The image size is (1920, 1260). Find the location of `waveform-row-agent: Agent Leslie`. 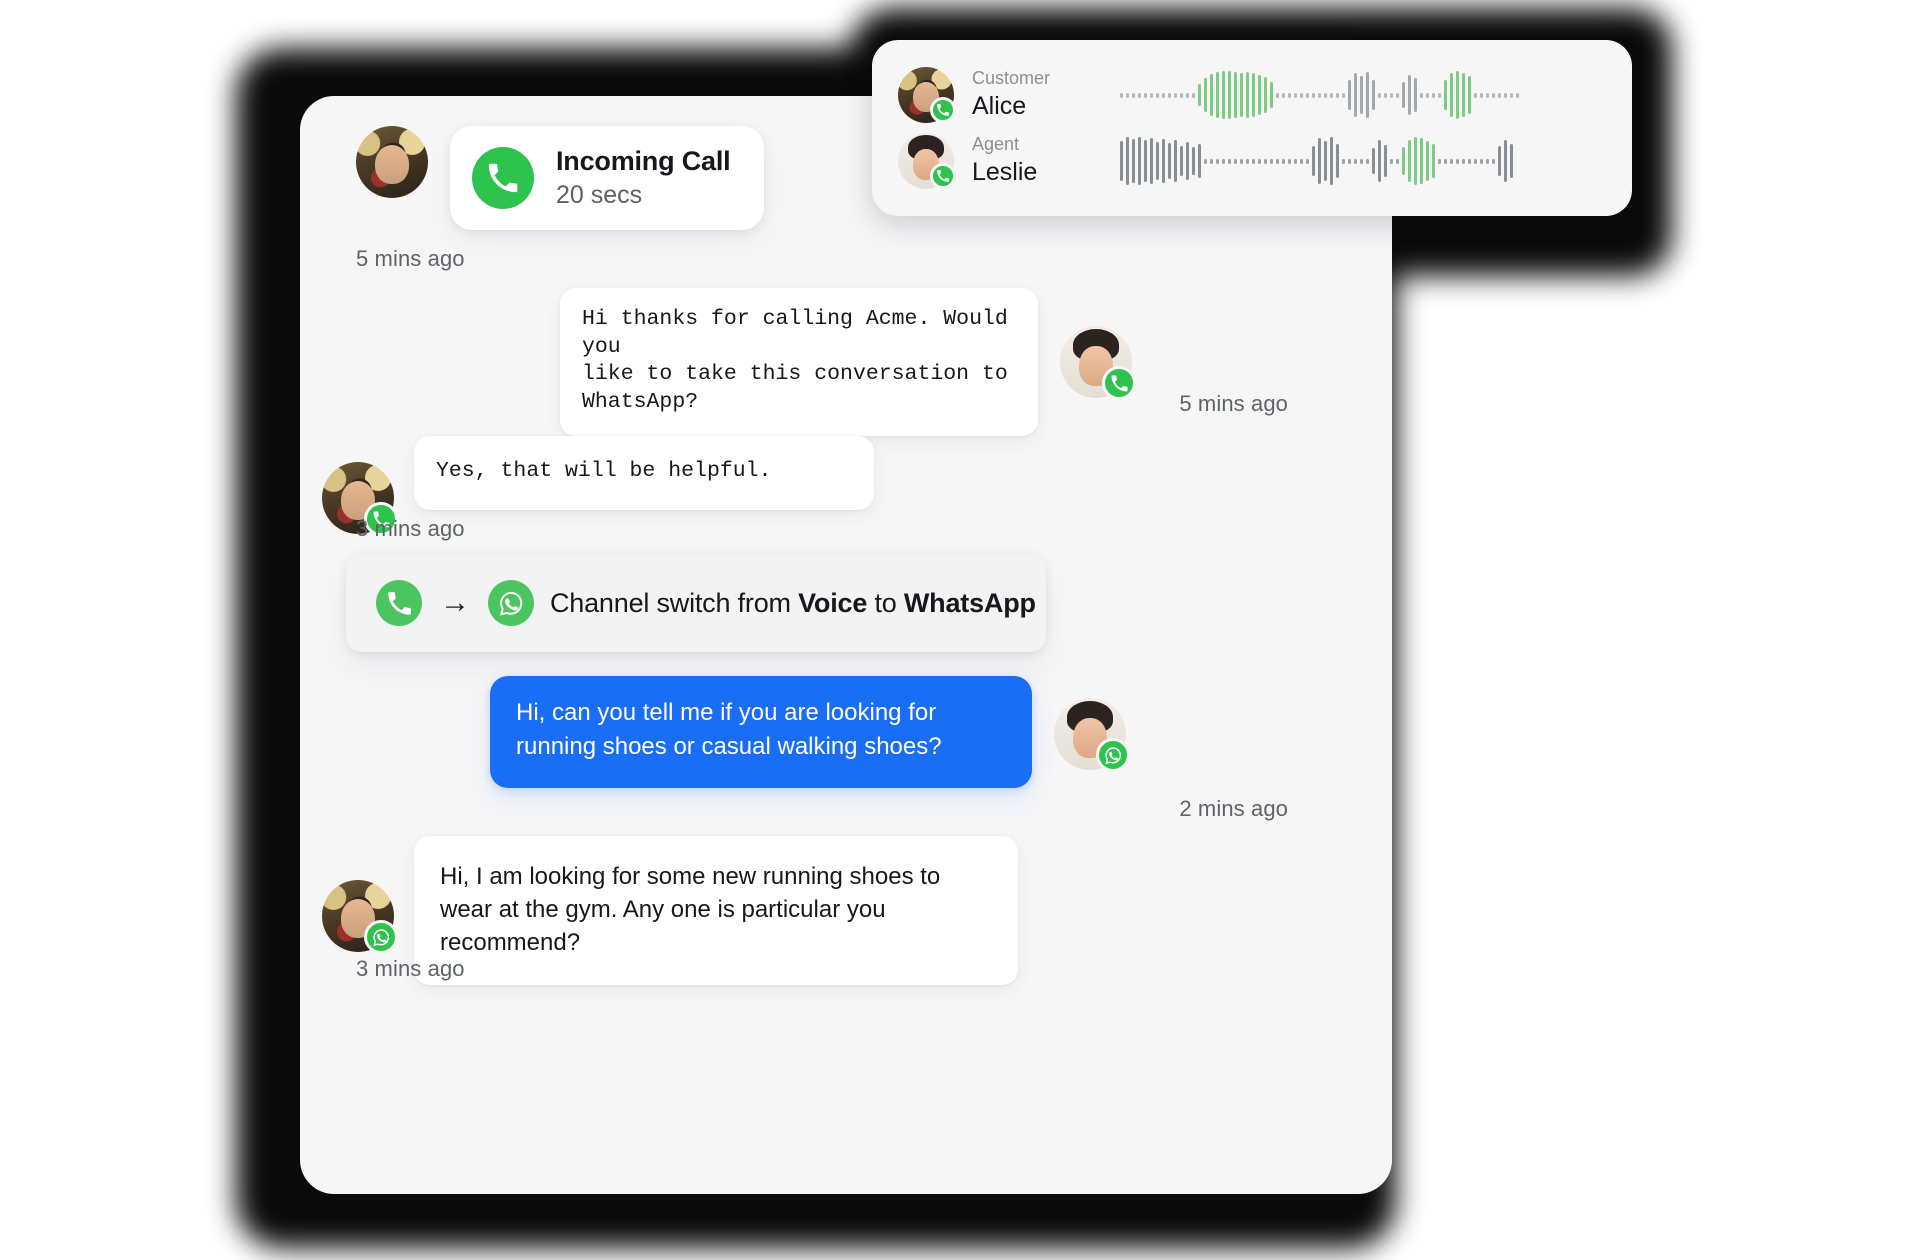

waveform-row-agent: Agent Leslie is located at coordinates (1252, 161).